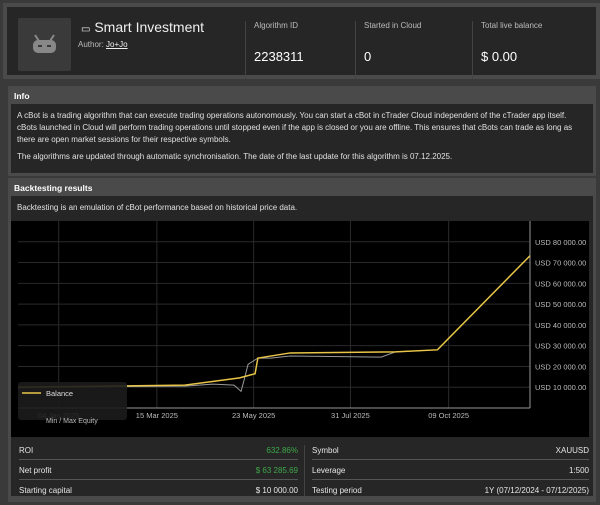  What do you see at coordinates (149, 27) in the screenshot?
I see `bot-title-text: Smart Investment` at bounding box center [149, 27].